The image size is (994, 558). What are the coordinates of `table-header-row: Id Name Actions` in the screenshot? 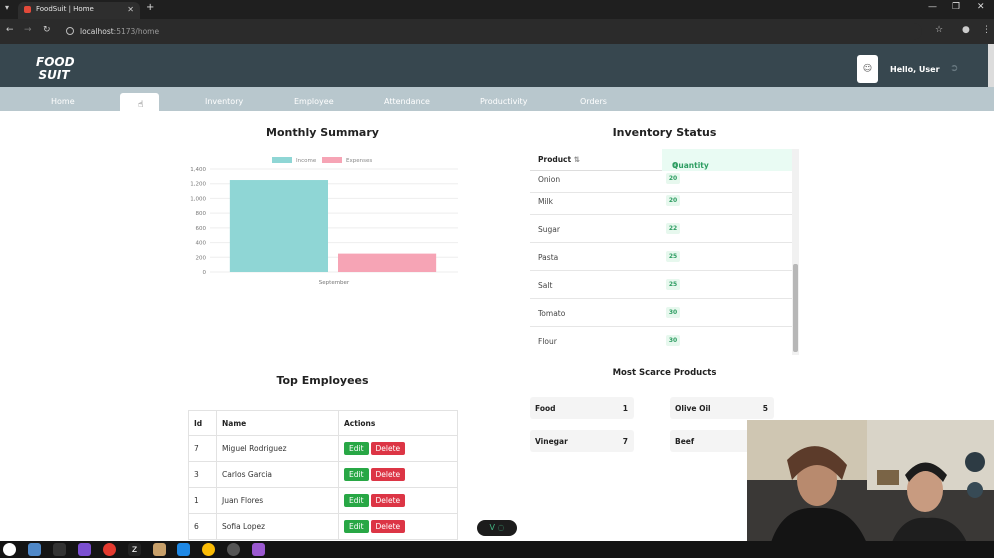 It's located at (323, 423).